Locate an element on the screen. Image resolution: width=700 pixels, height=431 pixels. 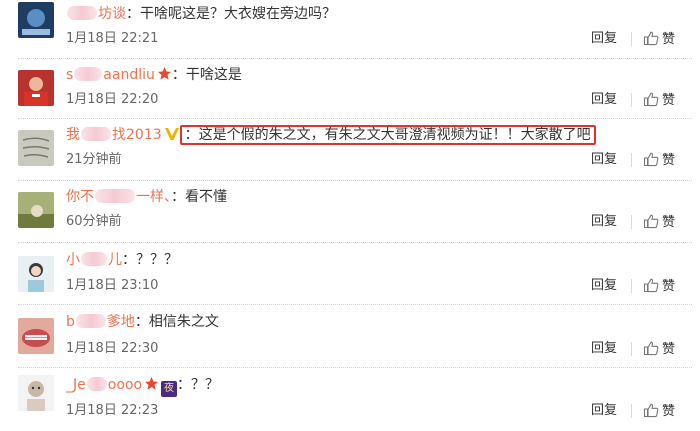
comment-item: _Je oooo 夜：？？ 1月18日 22:23 回复 赞 is located at coordinates (350, 400).